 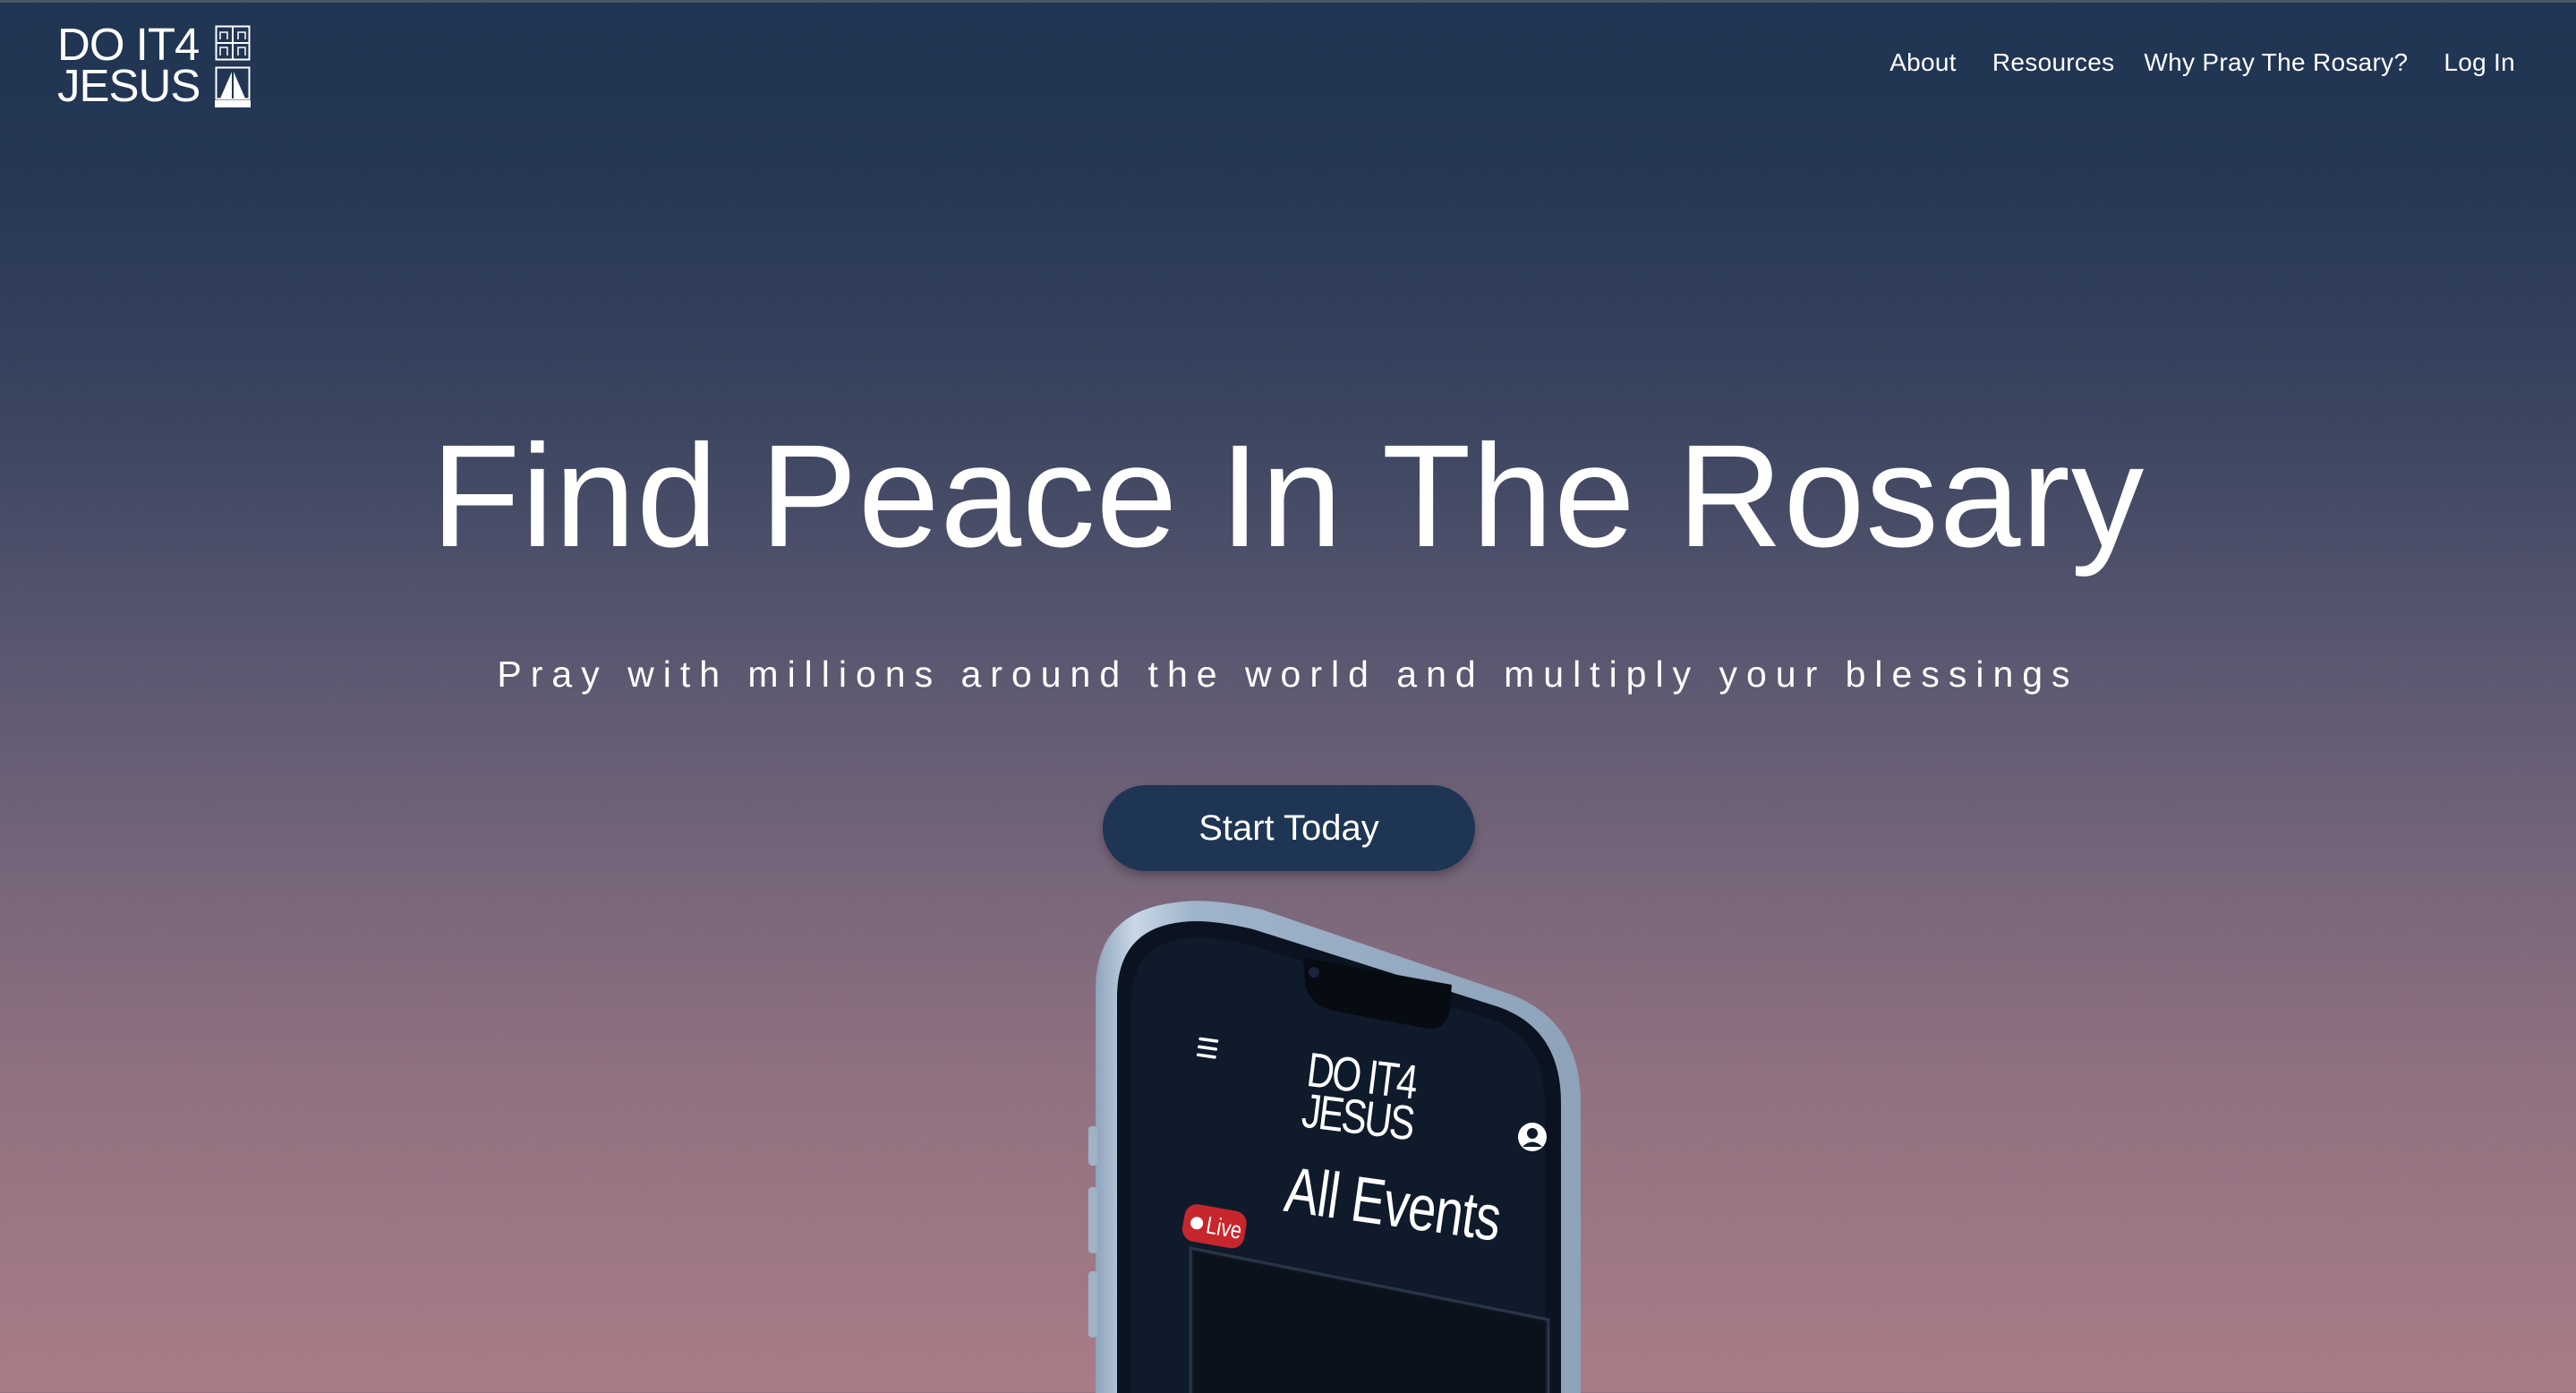 I want to click on nav-link-log-in: Log In, so click(x=2479, y=63).